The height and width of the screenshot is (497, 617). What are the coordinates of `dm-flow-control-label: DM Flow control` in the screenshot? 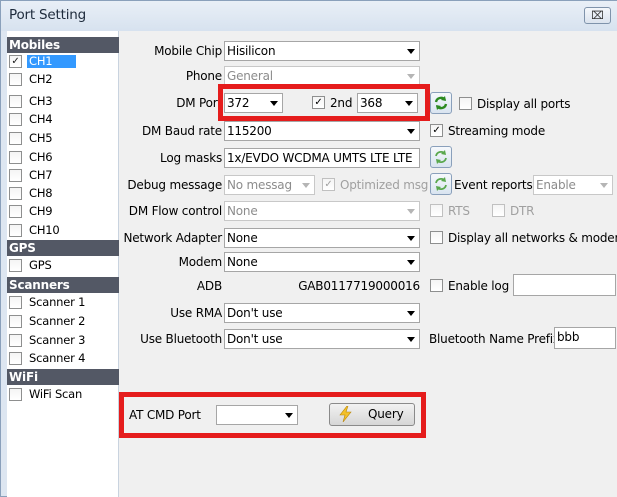 It's located at (175, 211).